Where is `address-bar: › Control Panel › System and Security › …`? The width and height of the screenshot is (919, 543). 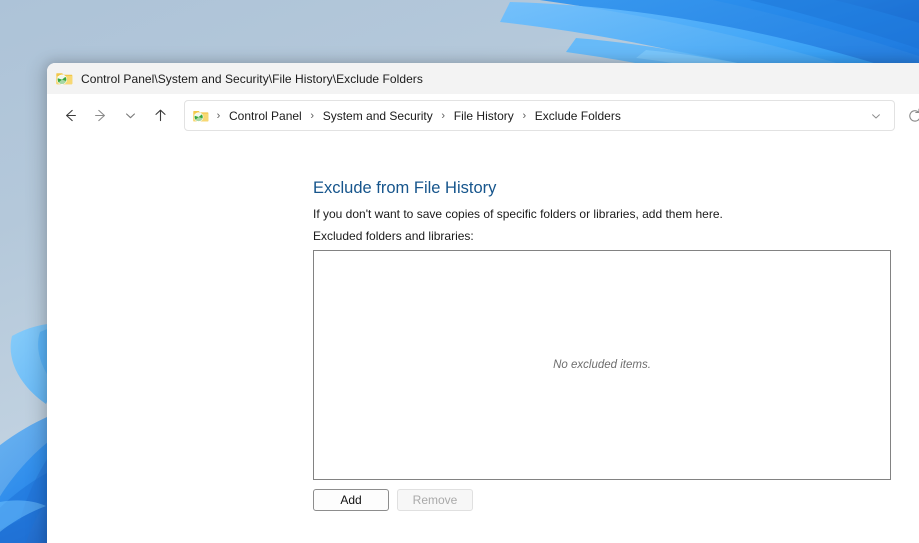
address-bar: › Control Panel › System and Security › … is located at coordinates (539, 115).